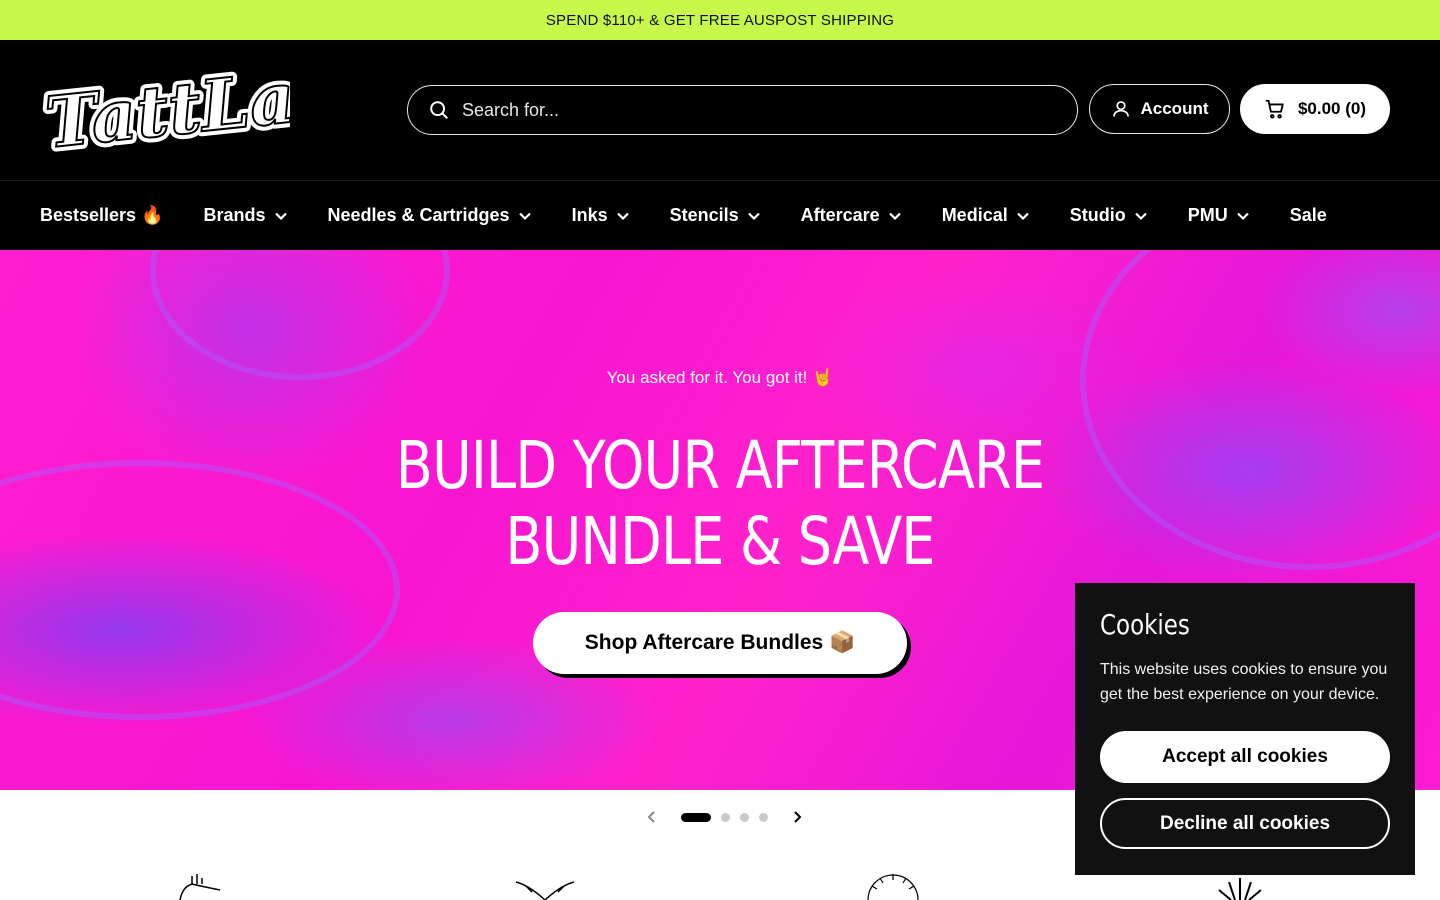 Image resolution: width=1440 pixels, height=900 pixels. Describe the element at coordinates (704, 215) in the screenshot. I see `nav-item-label: Stencils` at that location.